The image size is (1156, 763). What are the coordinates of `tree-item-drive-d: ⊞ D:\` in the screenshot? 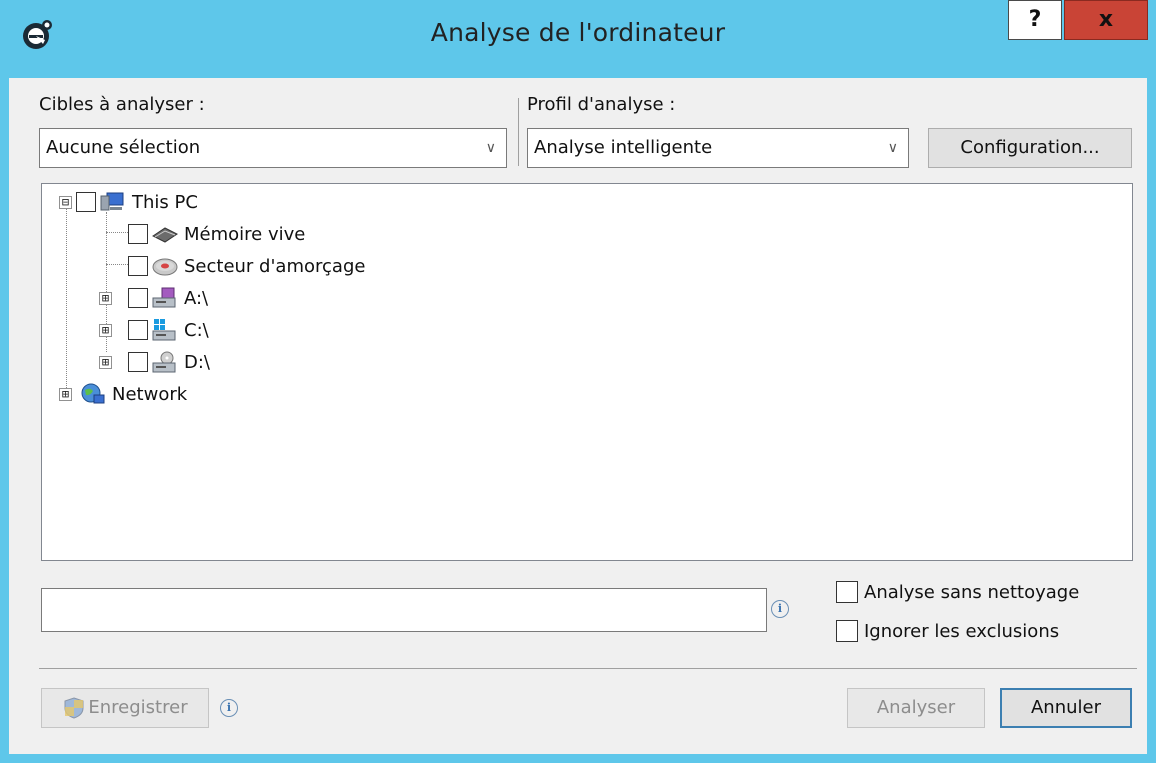 It's located at (154, 362).